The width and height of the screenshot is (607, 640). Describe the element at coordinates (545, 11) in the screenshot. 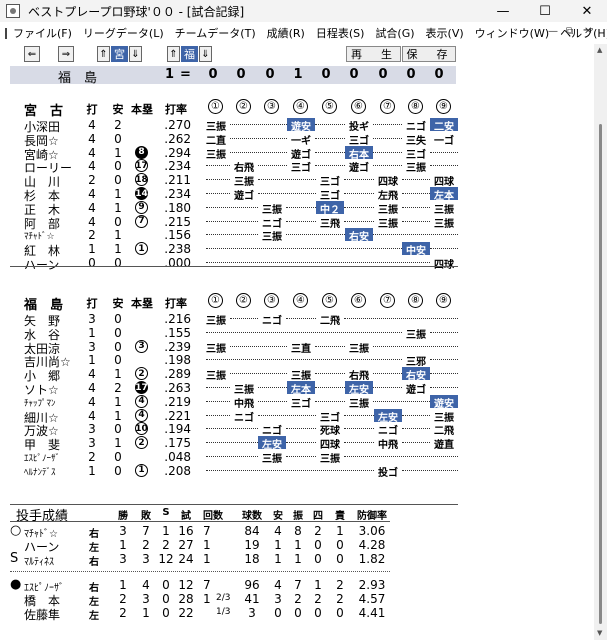

I see `maximize-button: ☐` at that location.